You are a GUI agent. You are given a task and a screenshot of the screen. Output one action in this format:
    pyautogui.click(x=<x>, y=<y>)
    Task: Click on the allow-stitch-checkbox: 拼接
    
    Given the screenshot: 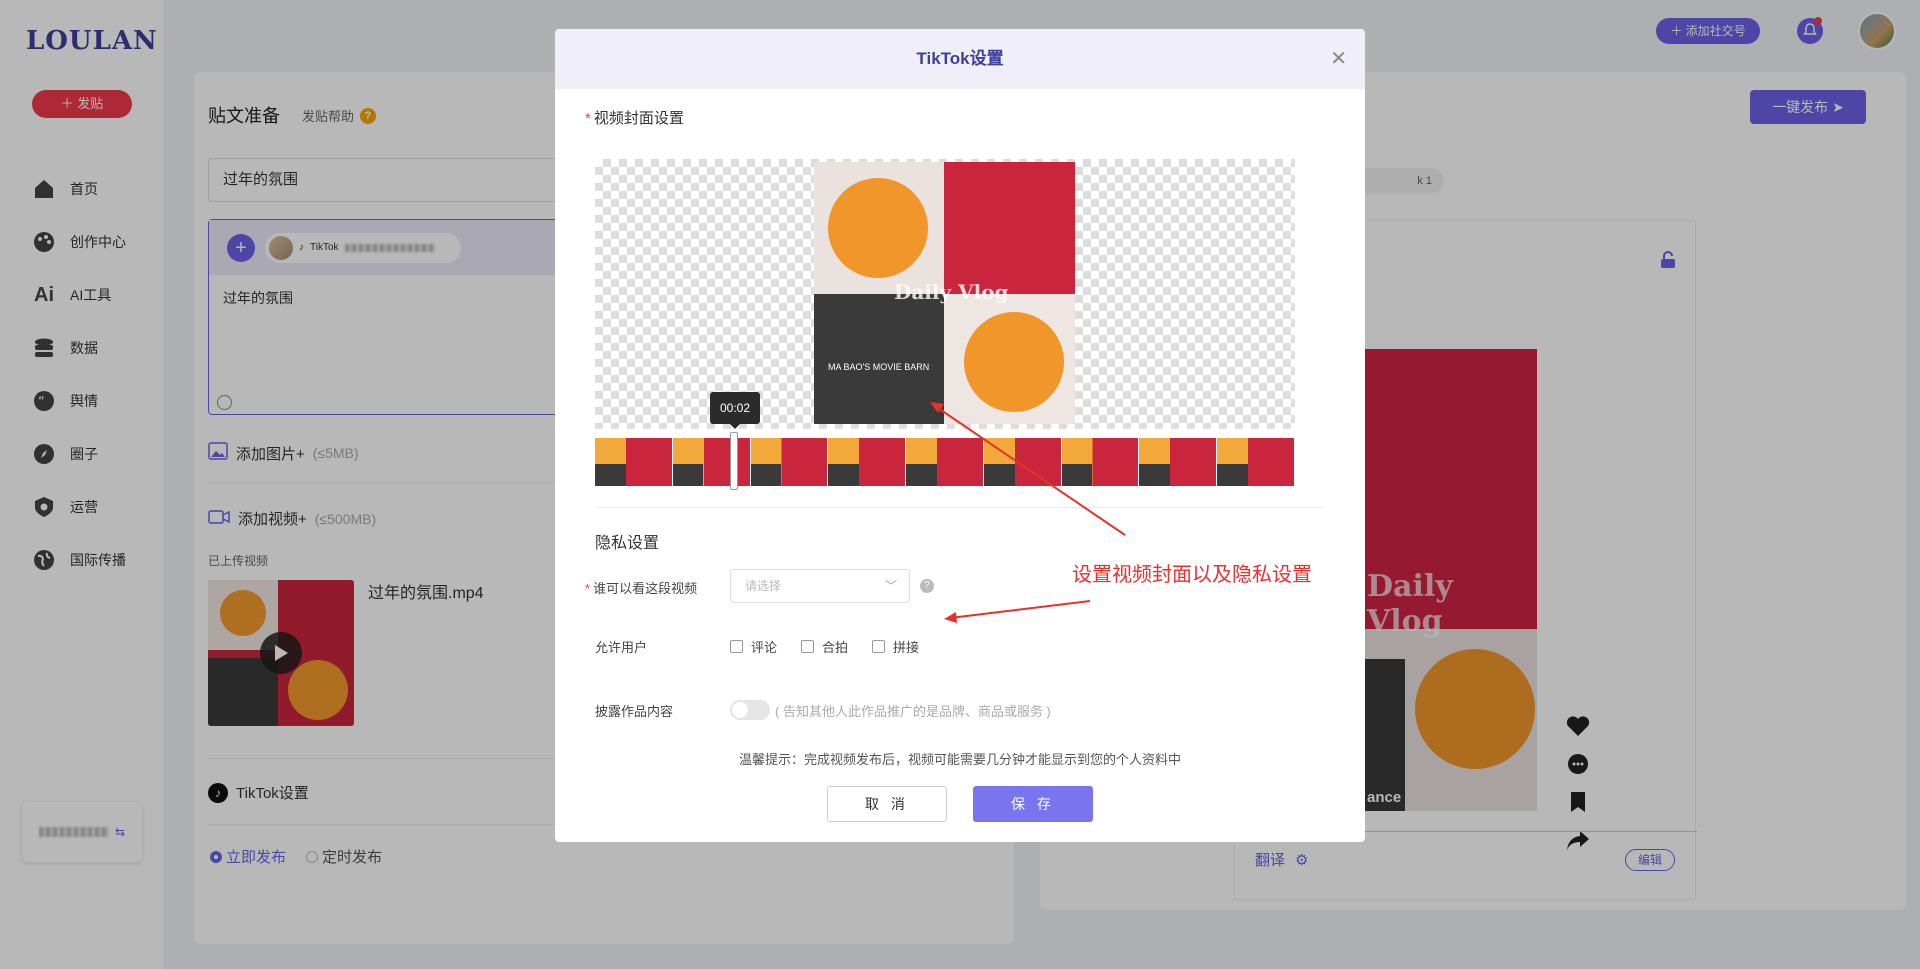 What is the action you would take?
    pyautogui.click(x=895, y=646)
    